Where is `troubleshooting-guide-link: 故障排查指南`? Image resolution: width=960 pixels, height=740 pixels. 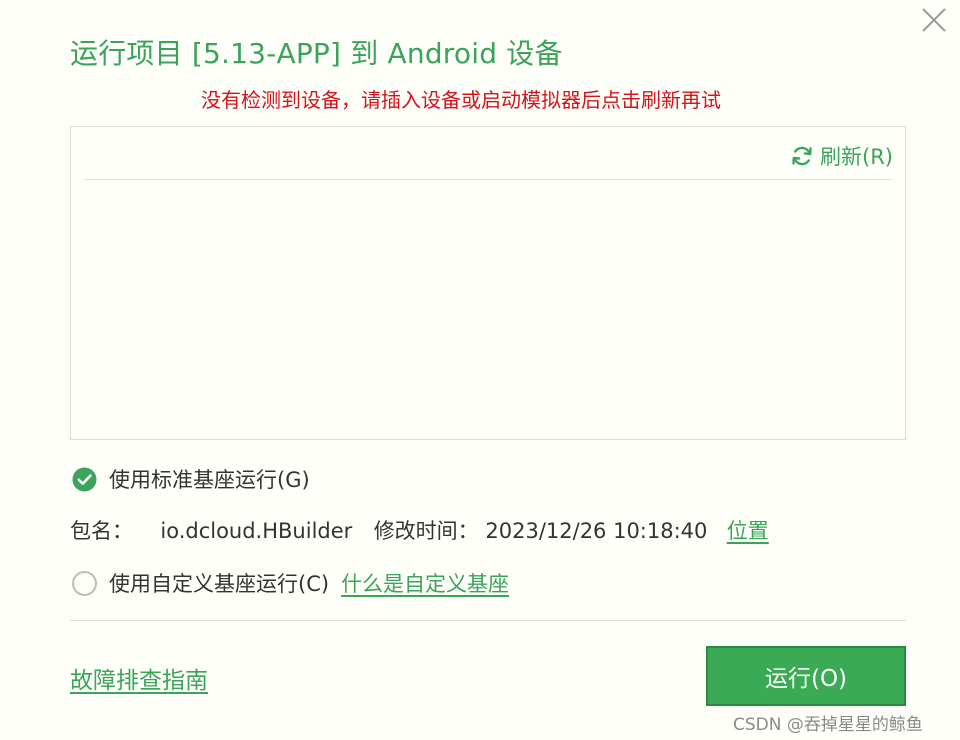 troubleshooting-guide-link: 故障排查指南 is located at coordinates (139, 678).